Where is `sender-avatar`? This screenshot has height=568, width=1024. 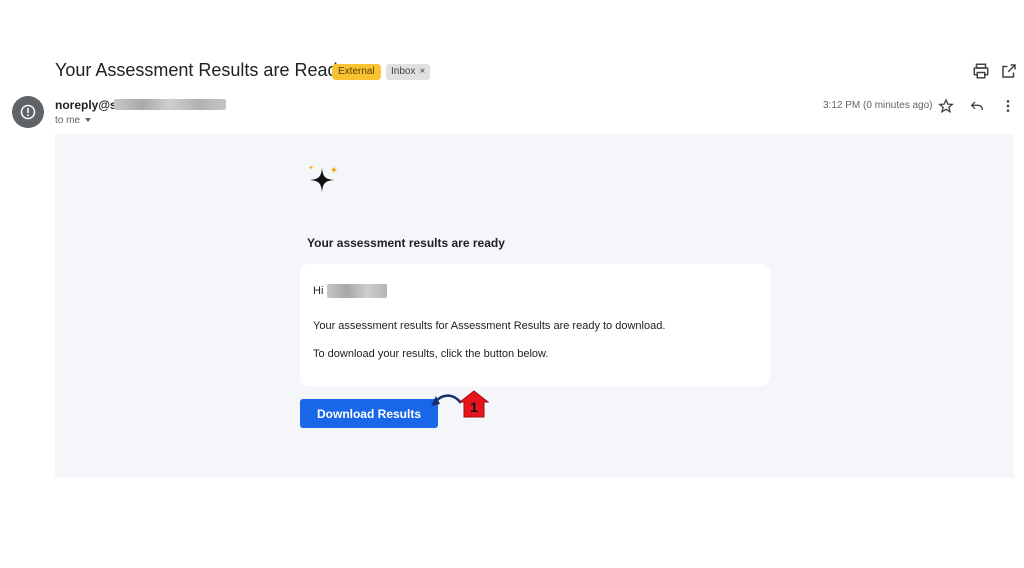 sender-avatar is located at coordinates (28, 112).